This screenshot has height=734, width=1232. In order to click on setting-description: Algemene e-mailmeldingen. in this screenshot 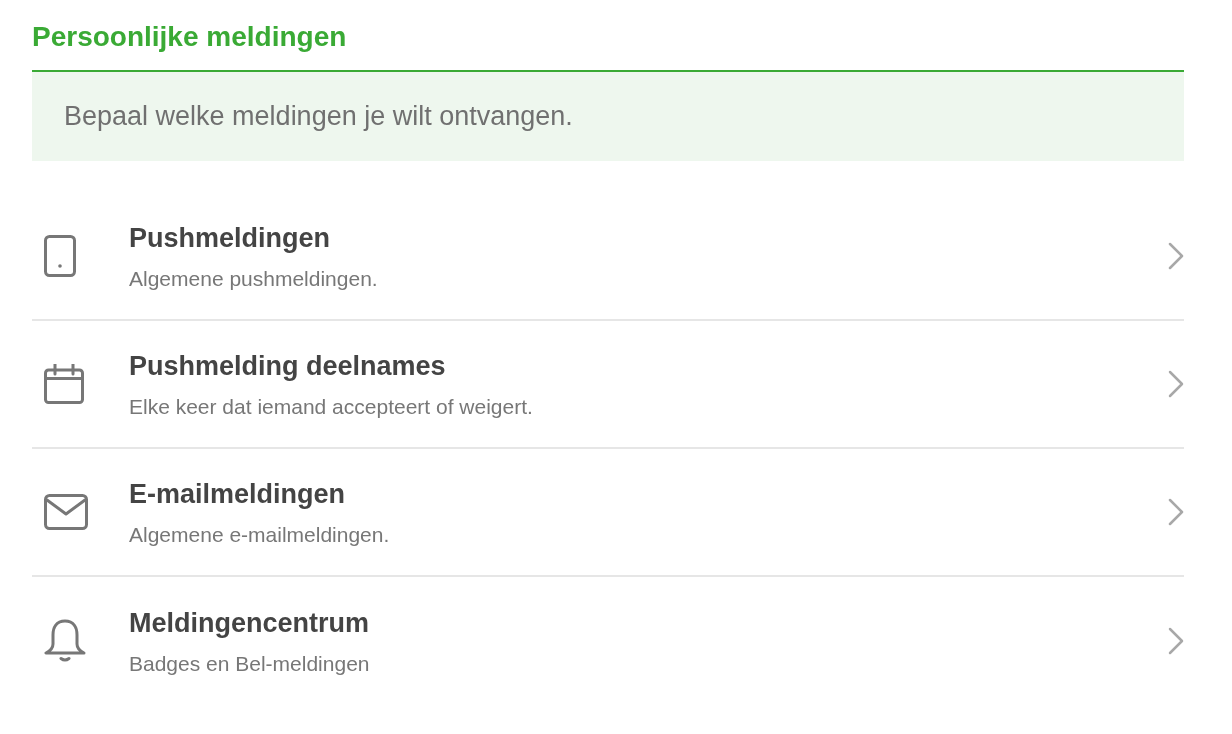, I will do `click(259, 535)`.